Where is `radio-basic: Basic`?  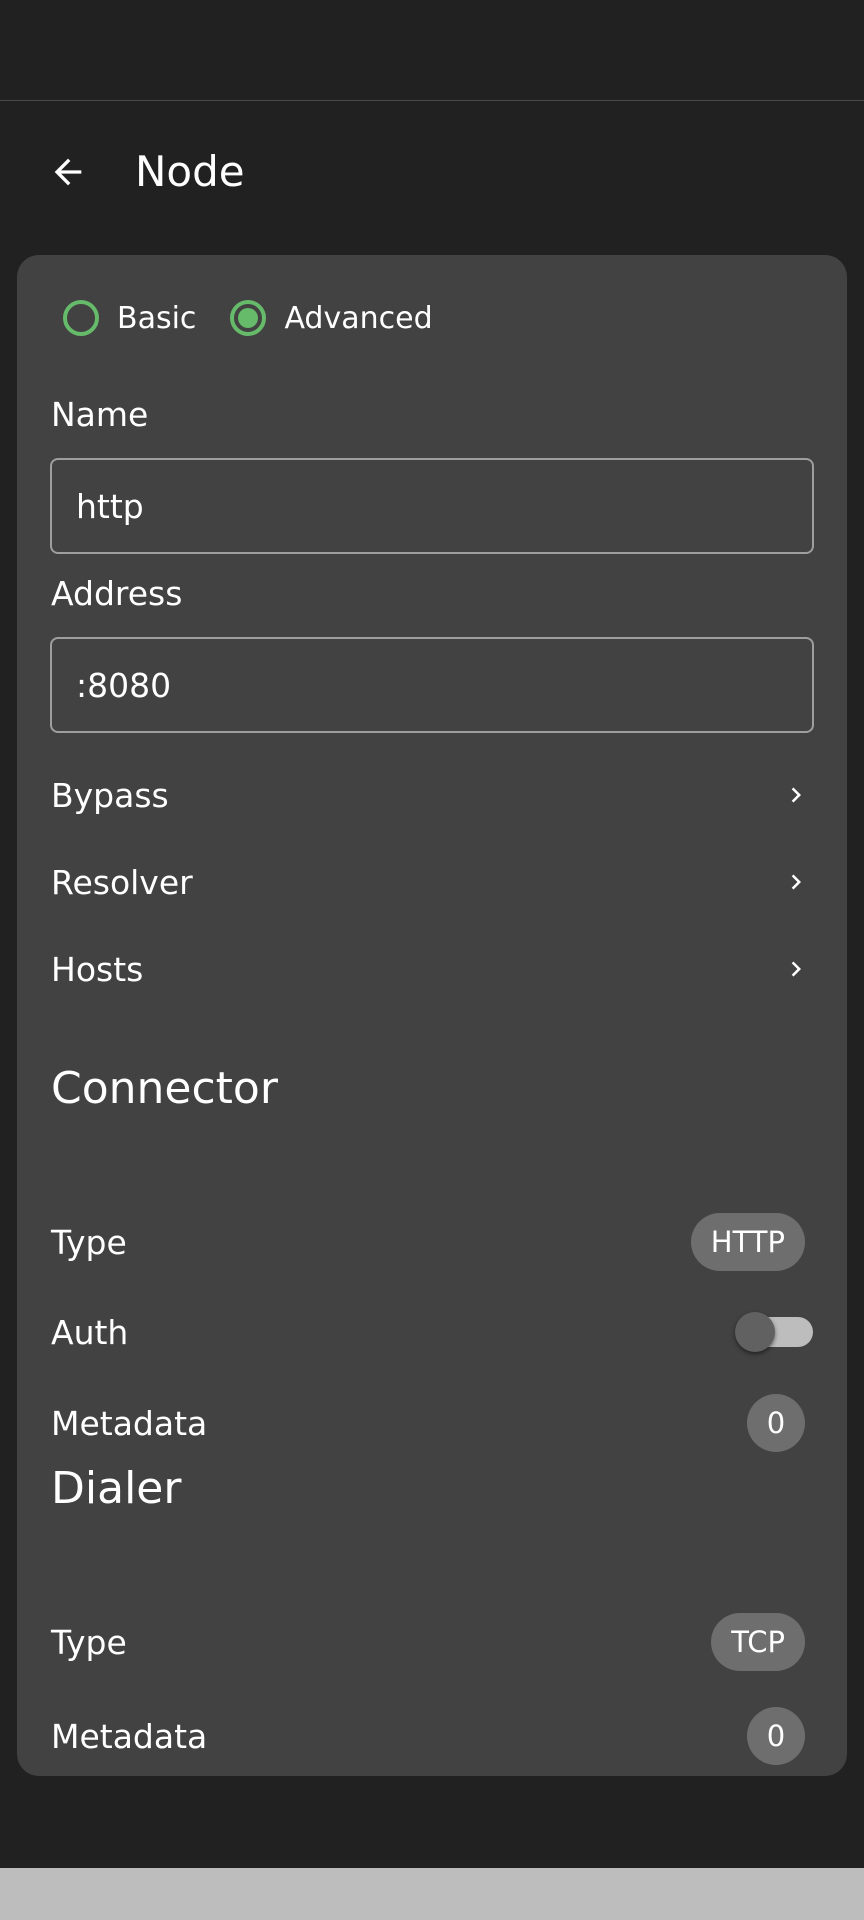 radio-basic: Basic is located at coordinates (129, 318).